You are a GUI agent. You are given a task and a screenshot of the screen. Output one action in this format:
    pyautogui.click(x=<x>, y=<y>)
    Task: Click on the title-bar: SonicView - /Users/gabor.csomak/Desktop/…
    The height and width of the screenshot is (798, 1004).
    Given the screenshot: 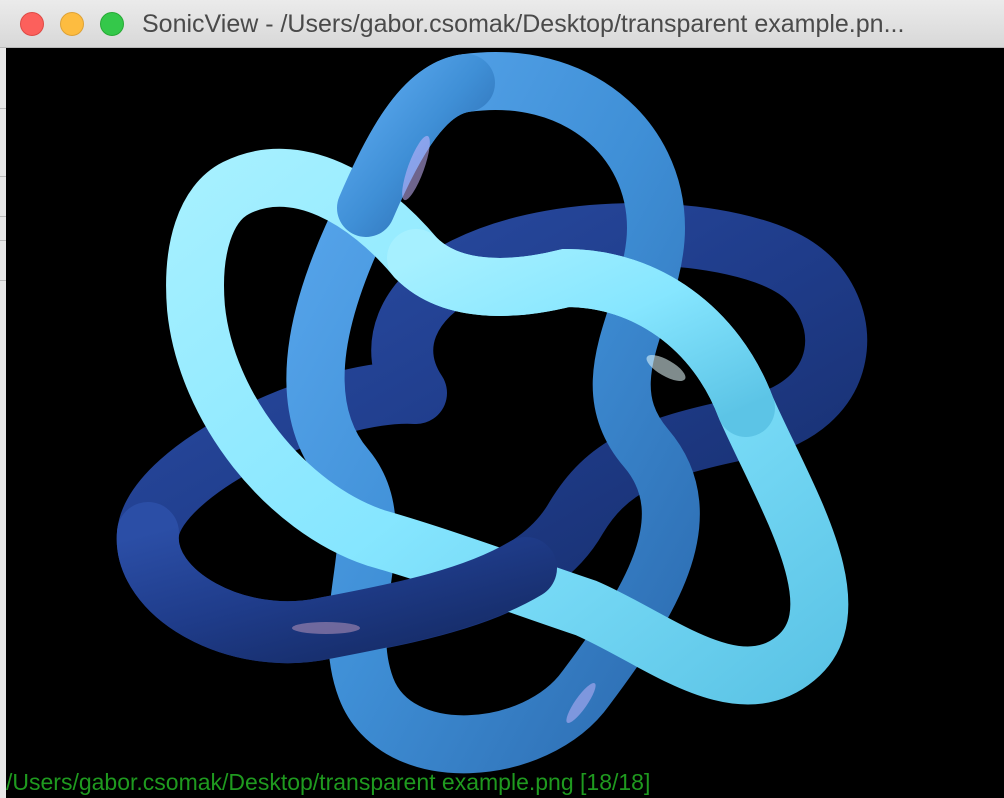 What is the action you would take?
    pyautogui.click(x=502, y=24)
    